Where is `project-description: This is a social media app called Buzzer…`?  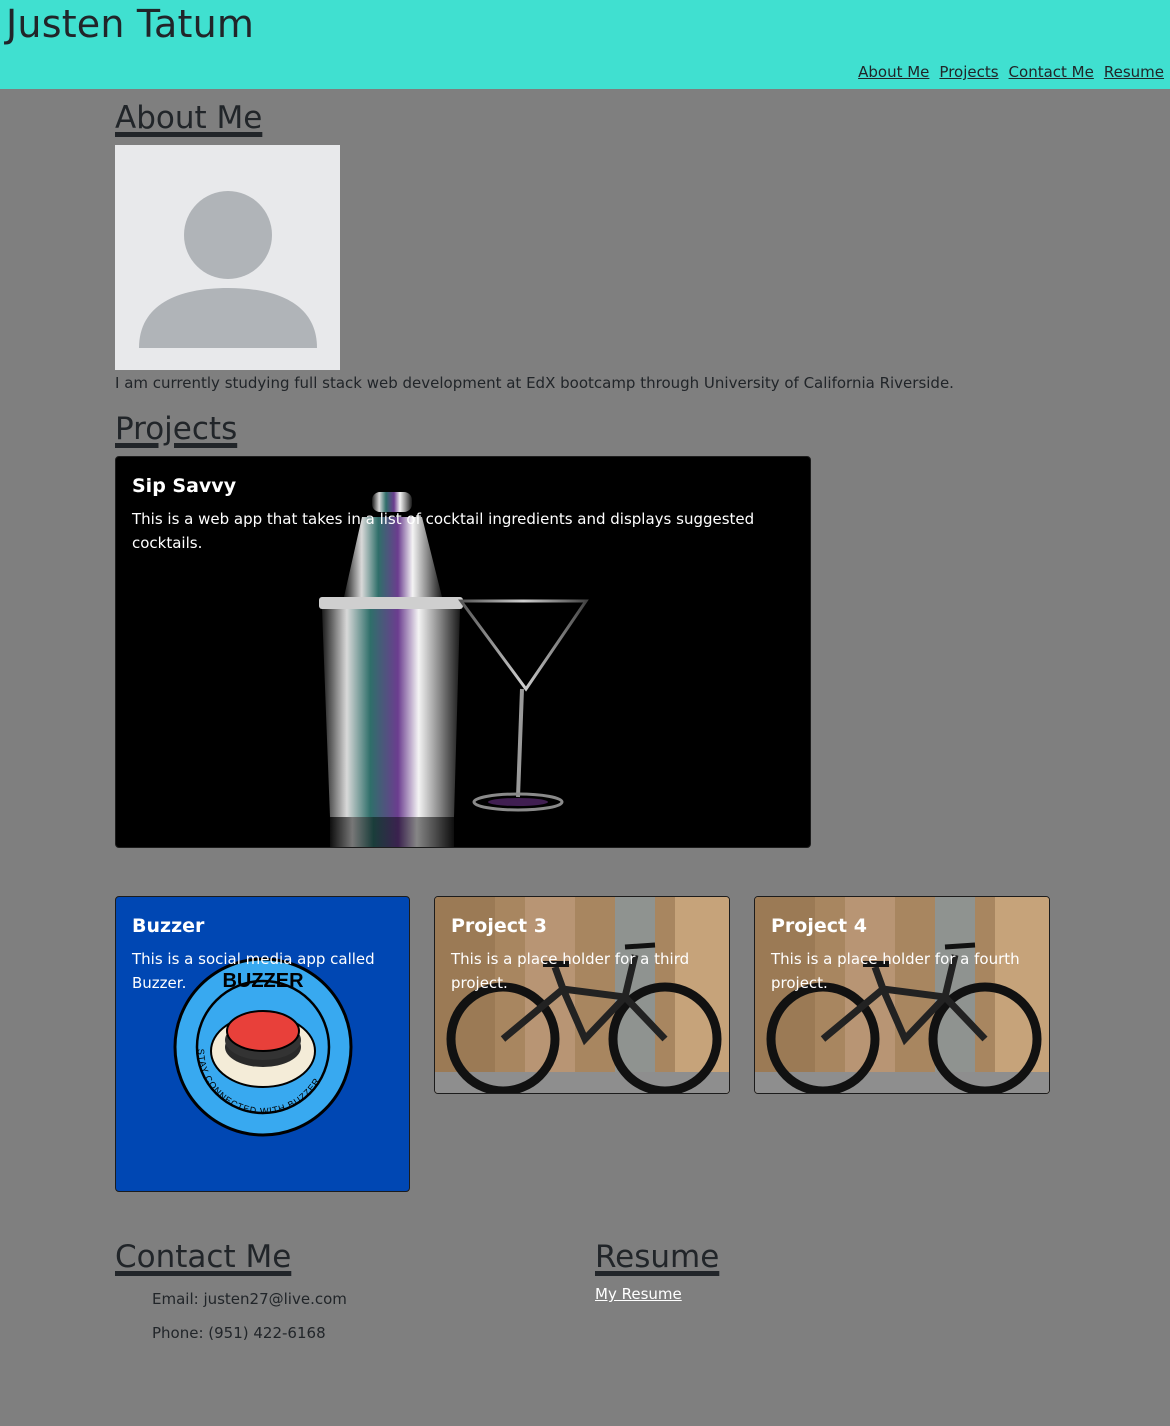 project-description: This is a social media app called Buzzer… is located at coordinates (253, 971).